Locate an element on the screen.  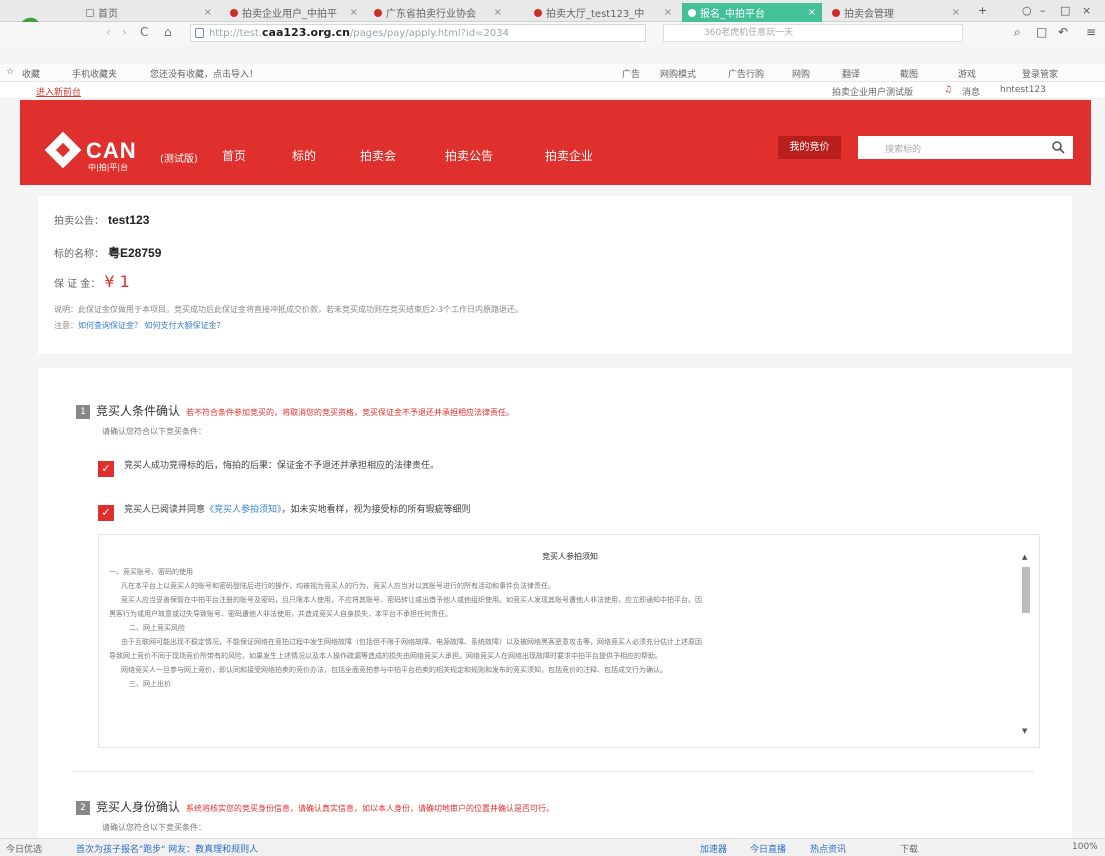
my-bids-button: 我的竞价 is located at coordinates (809, 147).